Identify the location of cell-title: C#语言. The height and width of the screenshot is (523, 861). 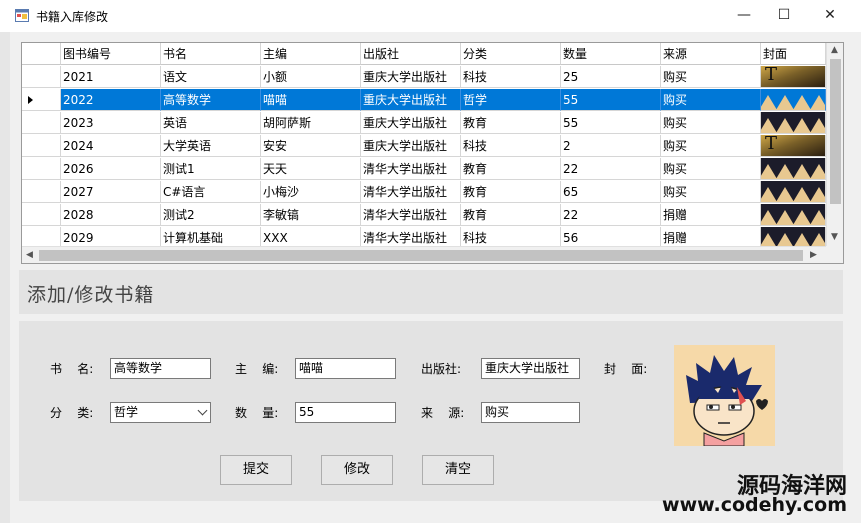
(211, 192).